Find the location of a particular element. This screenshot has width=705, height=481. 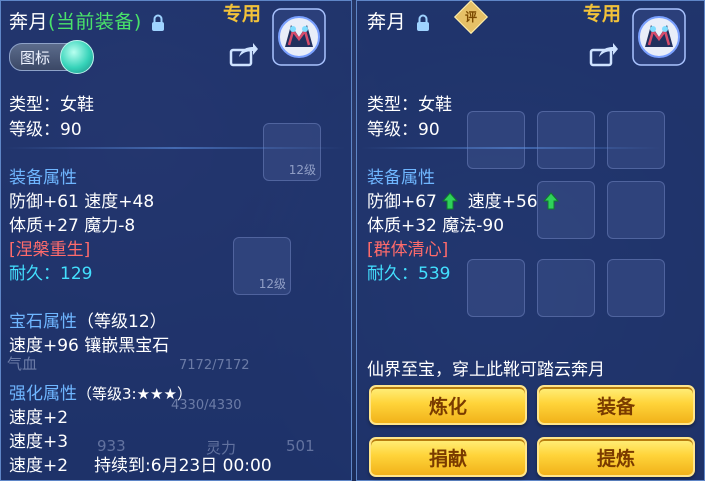

equip-button: 装备 is located at coordinates (616, 405).